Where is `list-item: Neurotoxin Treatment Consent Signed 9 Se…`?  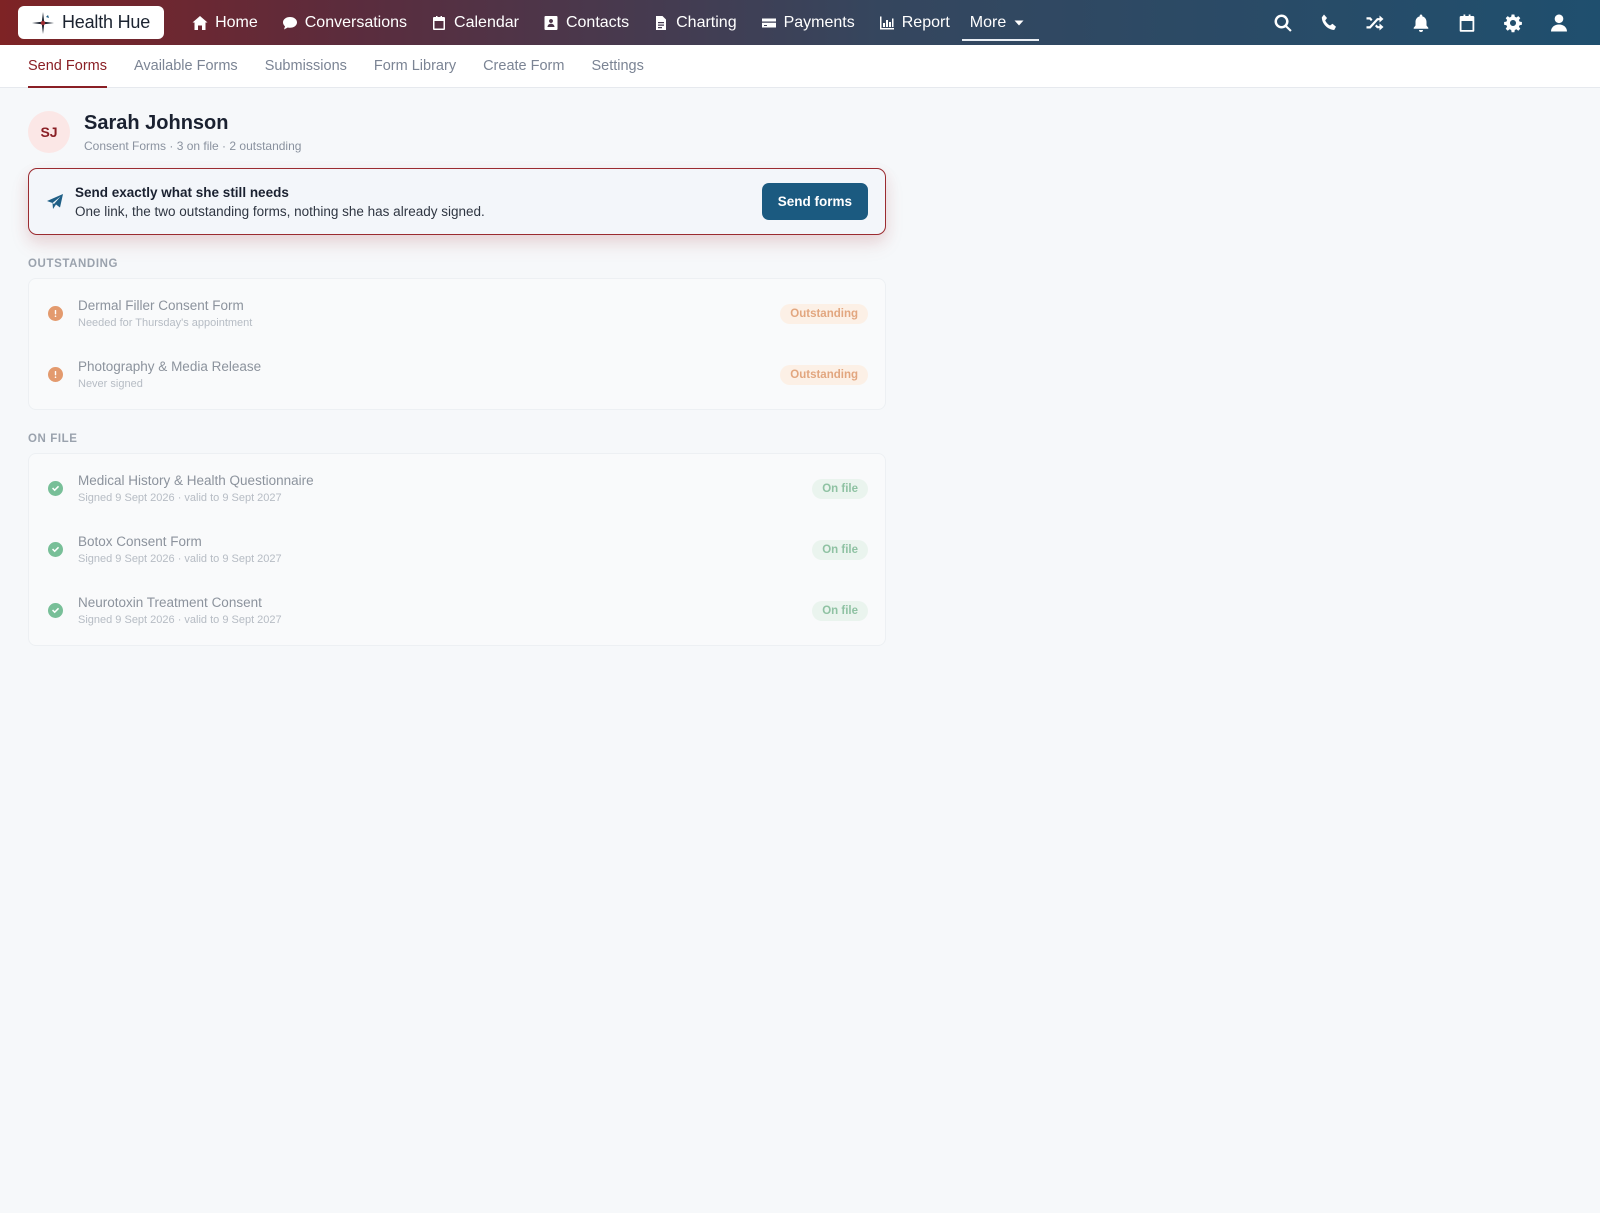
list-item: Neurotoxin Treatment Consent Signed 9 Se… is located at coordinates (457, 610).